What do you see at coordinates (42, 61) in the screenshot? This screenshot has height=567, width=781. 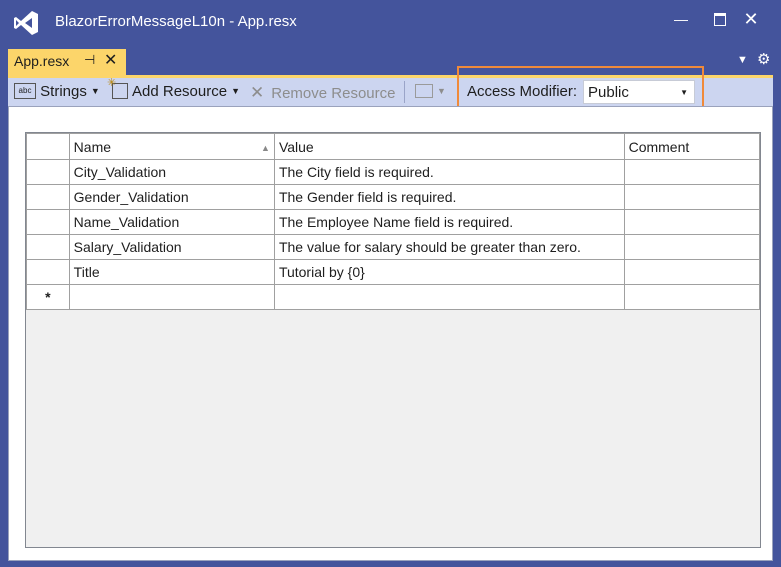 I see `tab-label: App.resx` at bounding box center [42, 61].